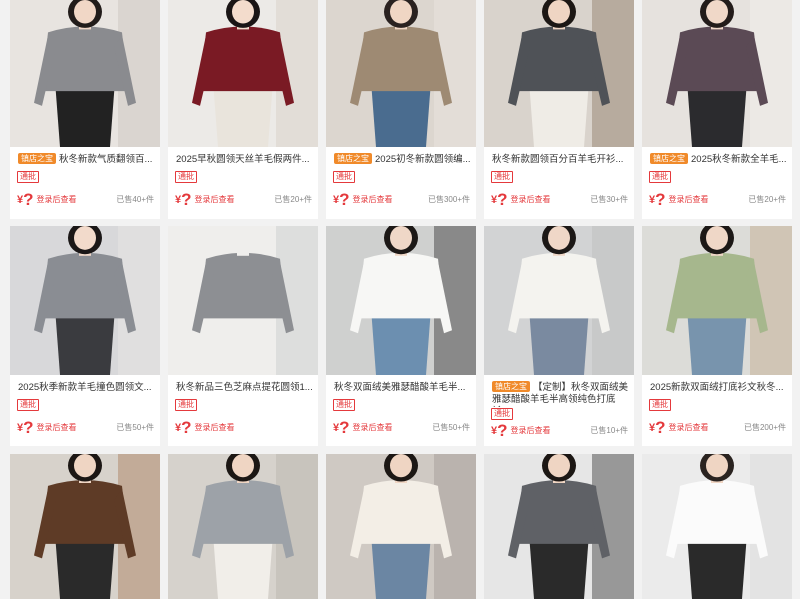  I want to click on sold-count: 已售300+件, so click(448, 199).